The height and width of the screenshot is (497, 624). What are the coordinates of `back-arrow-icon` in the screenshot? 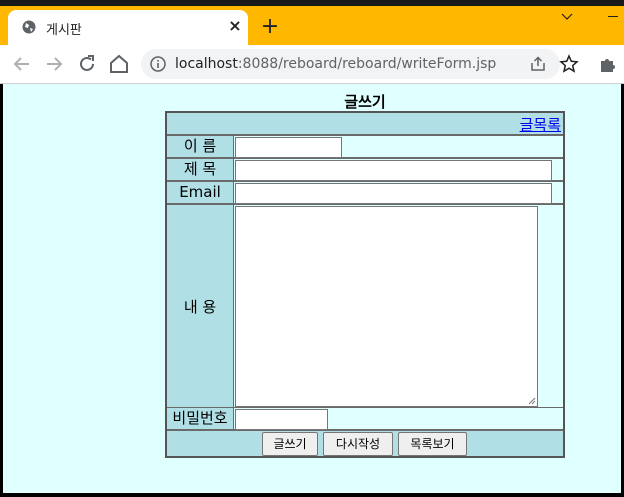 It's located at (22, 64).